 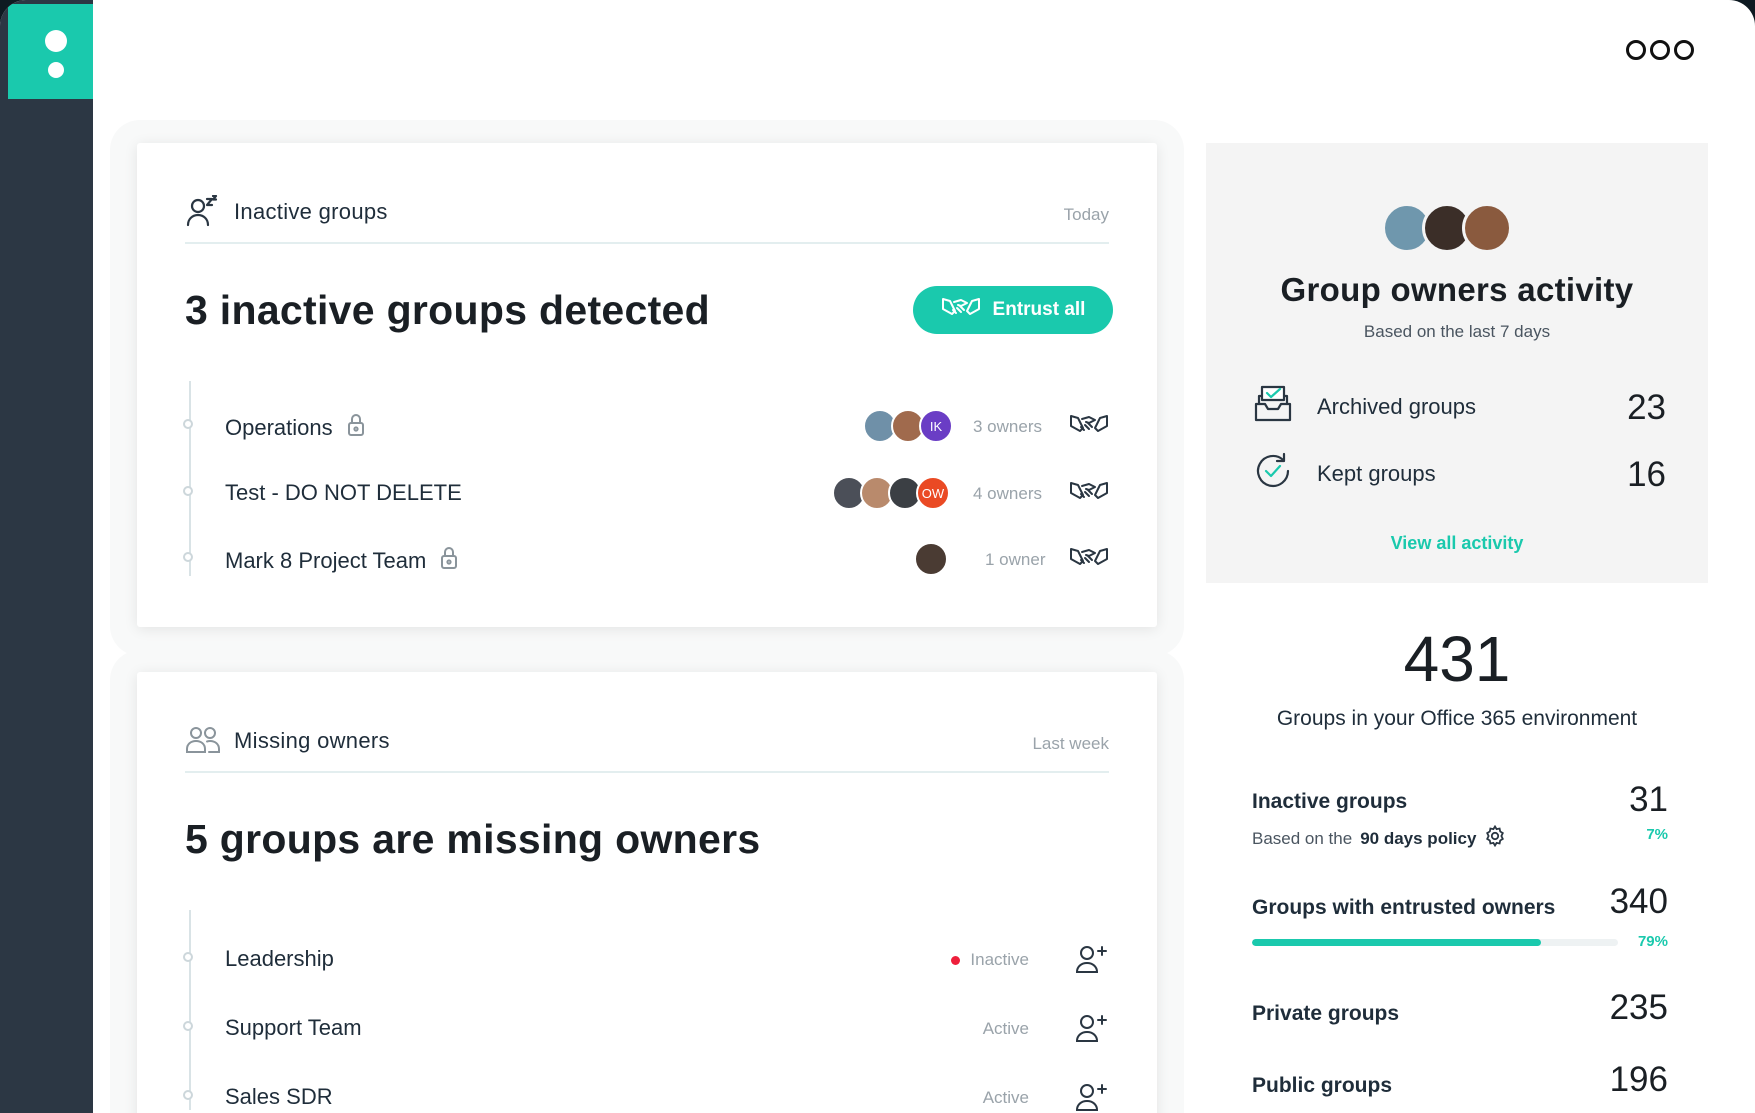 What do you see at coordinates (646, 559) in the screenshot?
I see `group-row: Mark 8 Project Team 1 owner` at bounding box center [646, 559].